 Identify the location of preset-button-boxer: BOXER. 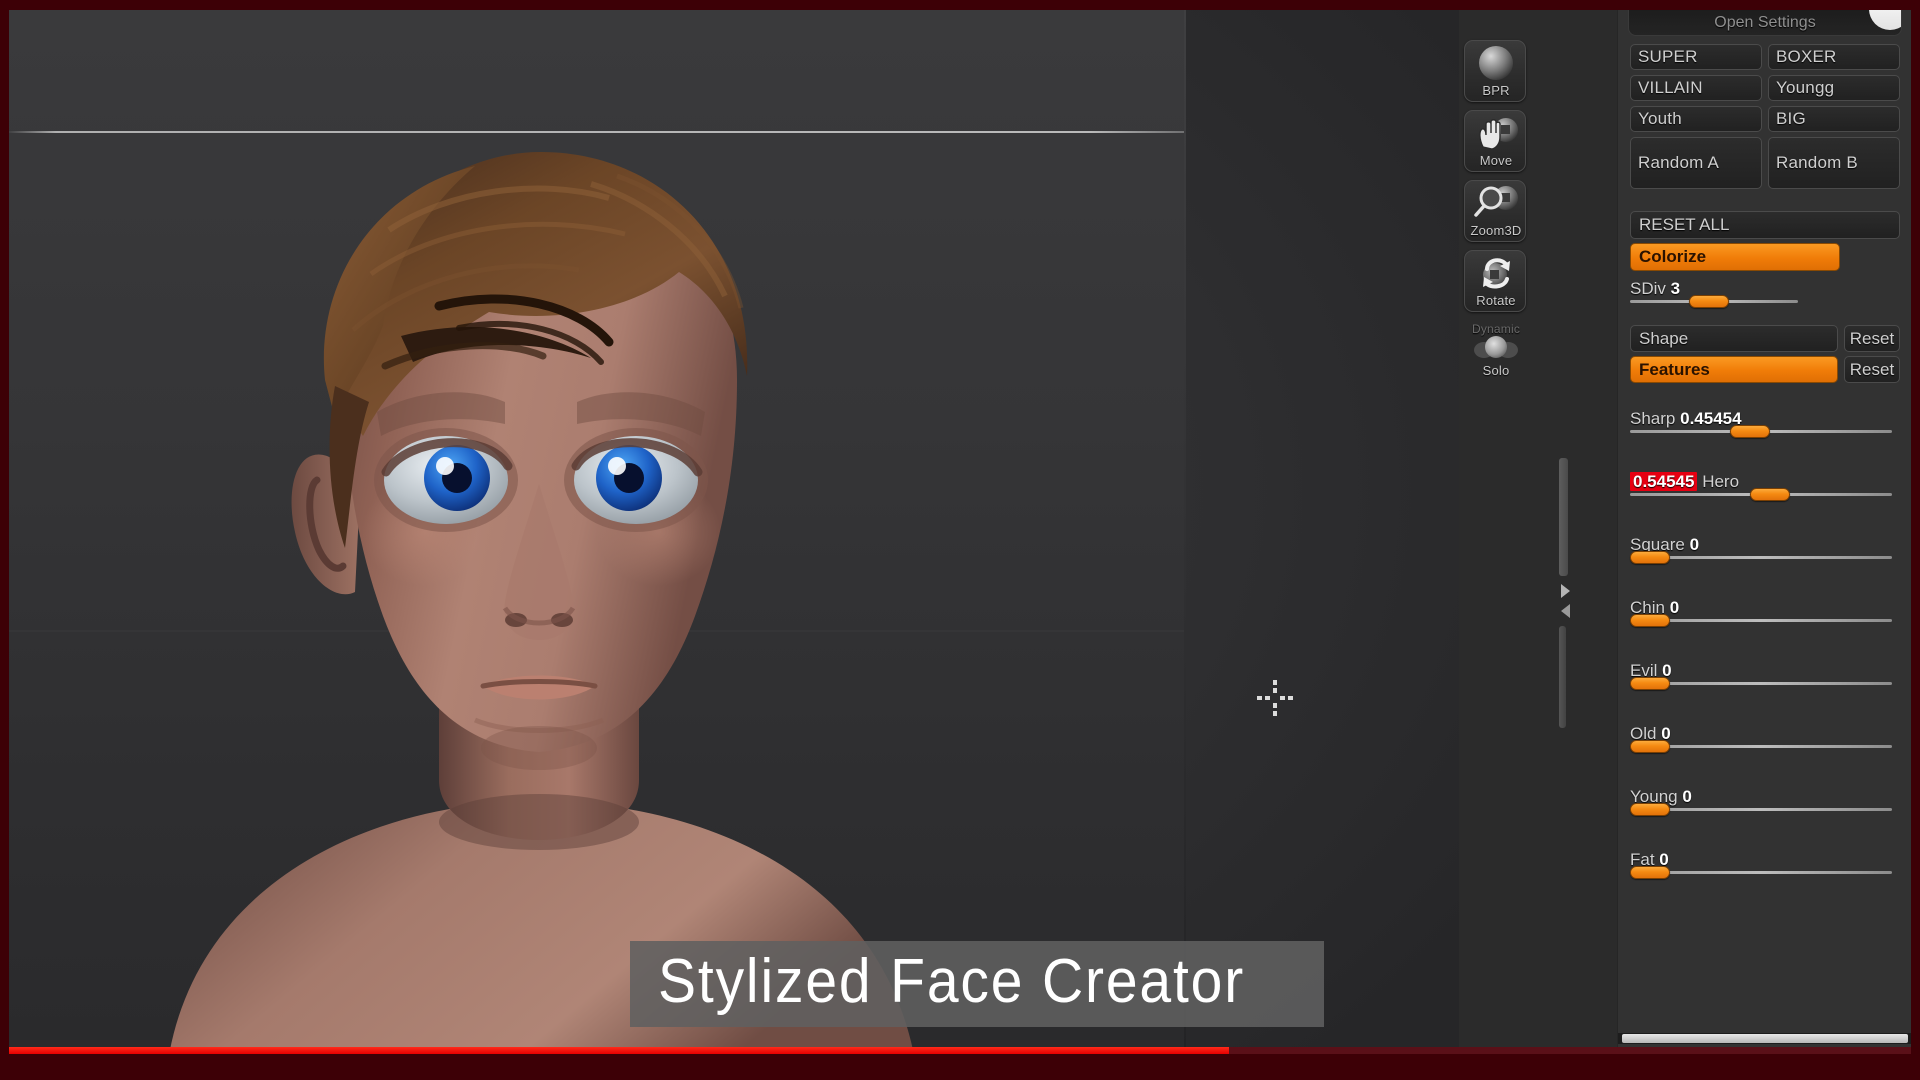
(1834, 57).